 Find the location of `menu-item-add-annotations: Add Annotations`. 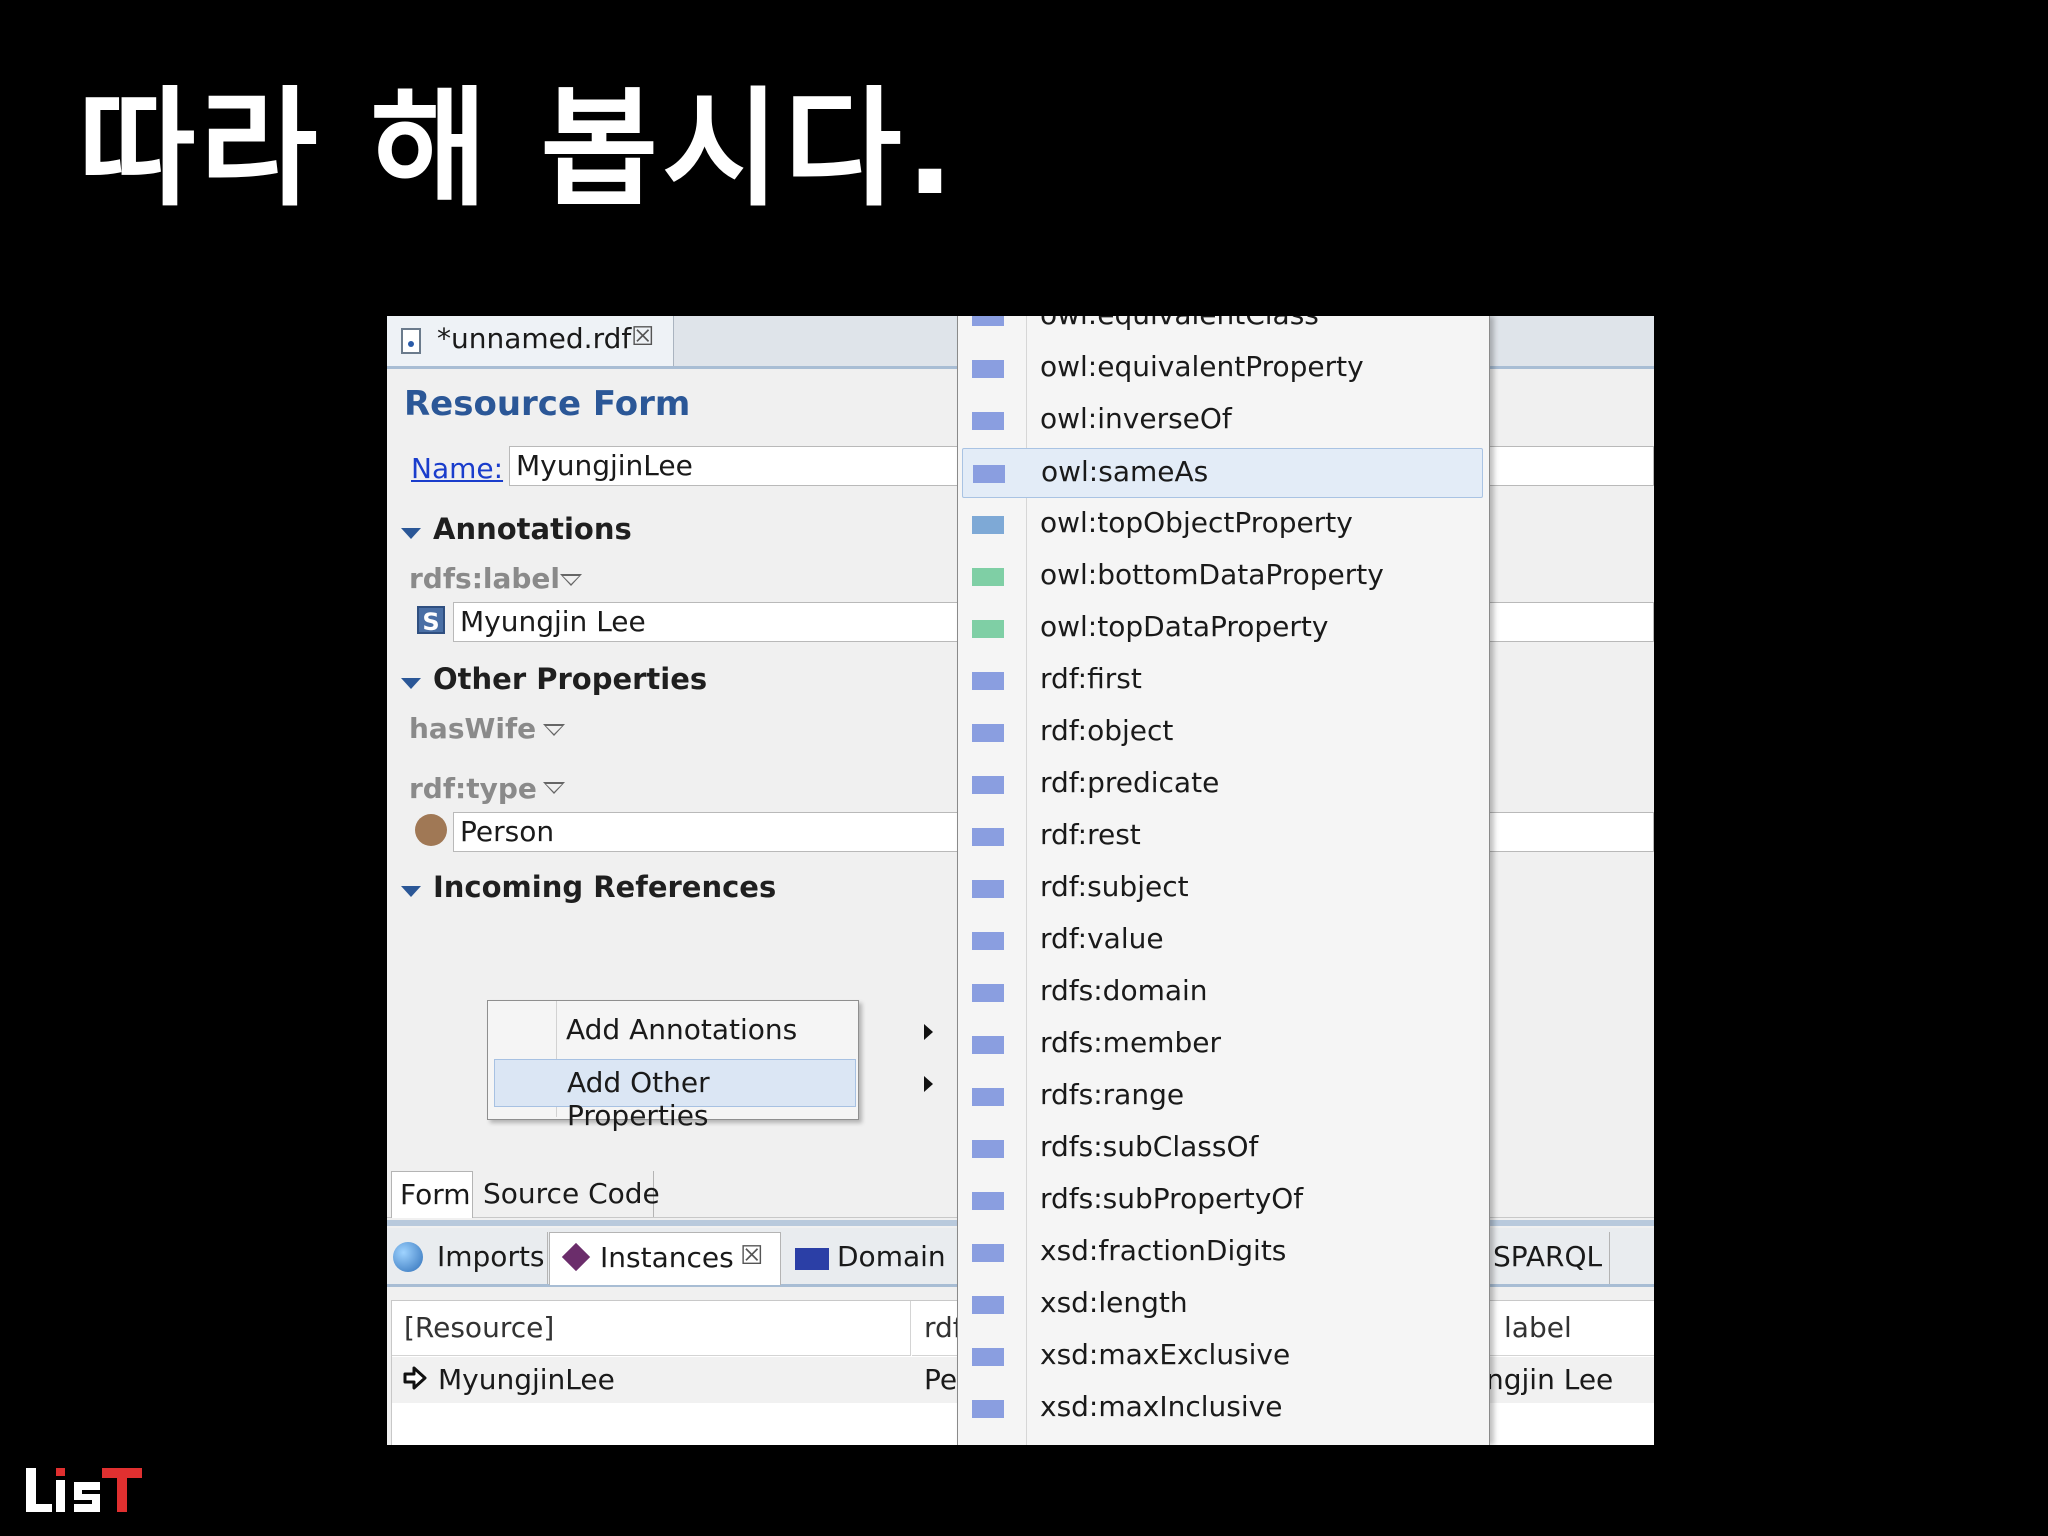

menu-item-add-annotations: Add Annotations is located at coordinates (675, 1031).